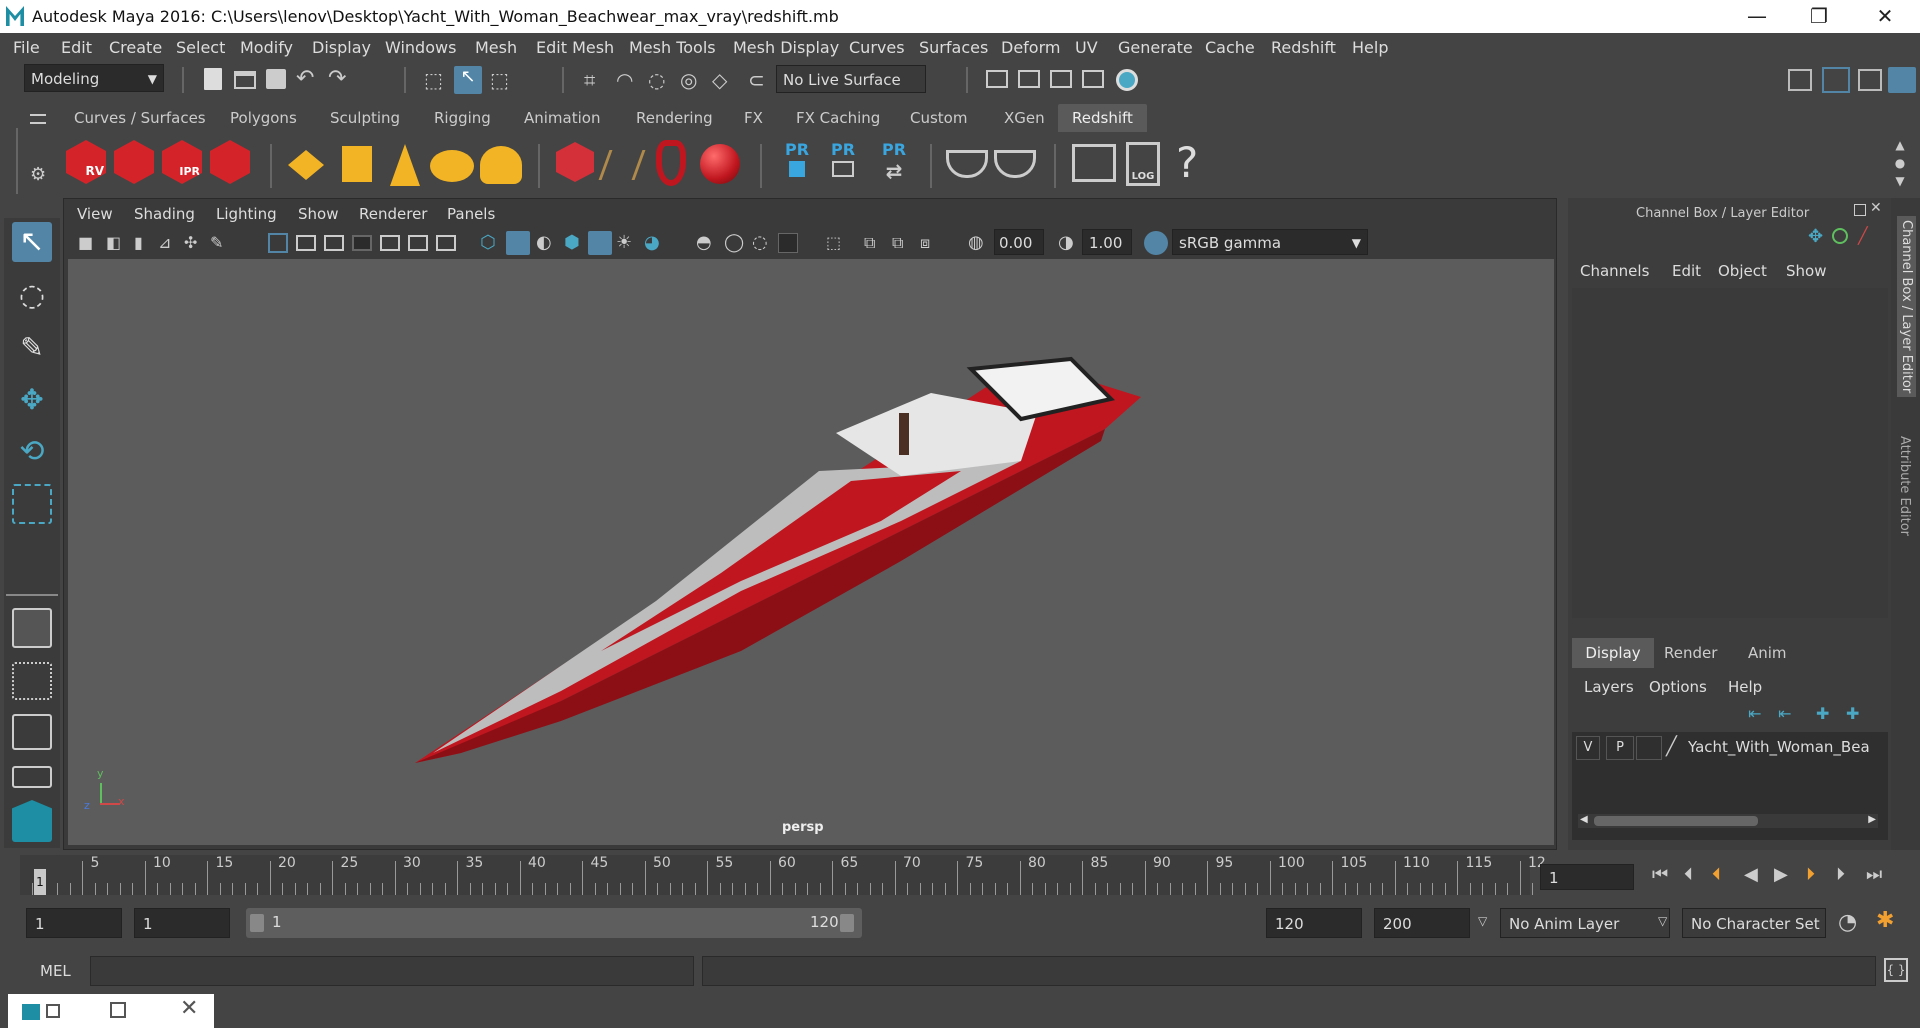 The width and height of the screenshot is (1920, 1028). I want to click on layer-move-down-icon: ⇤, so click(1784, 713).